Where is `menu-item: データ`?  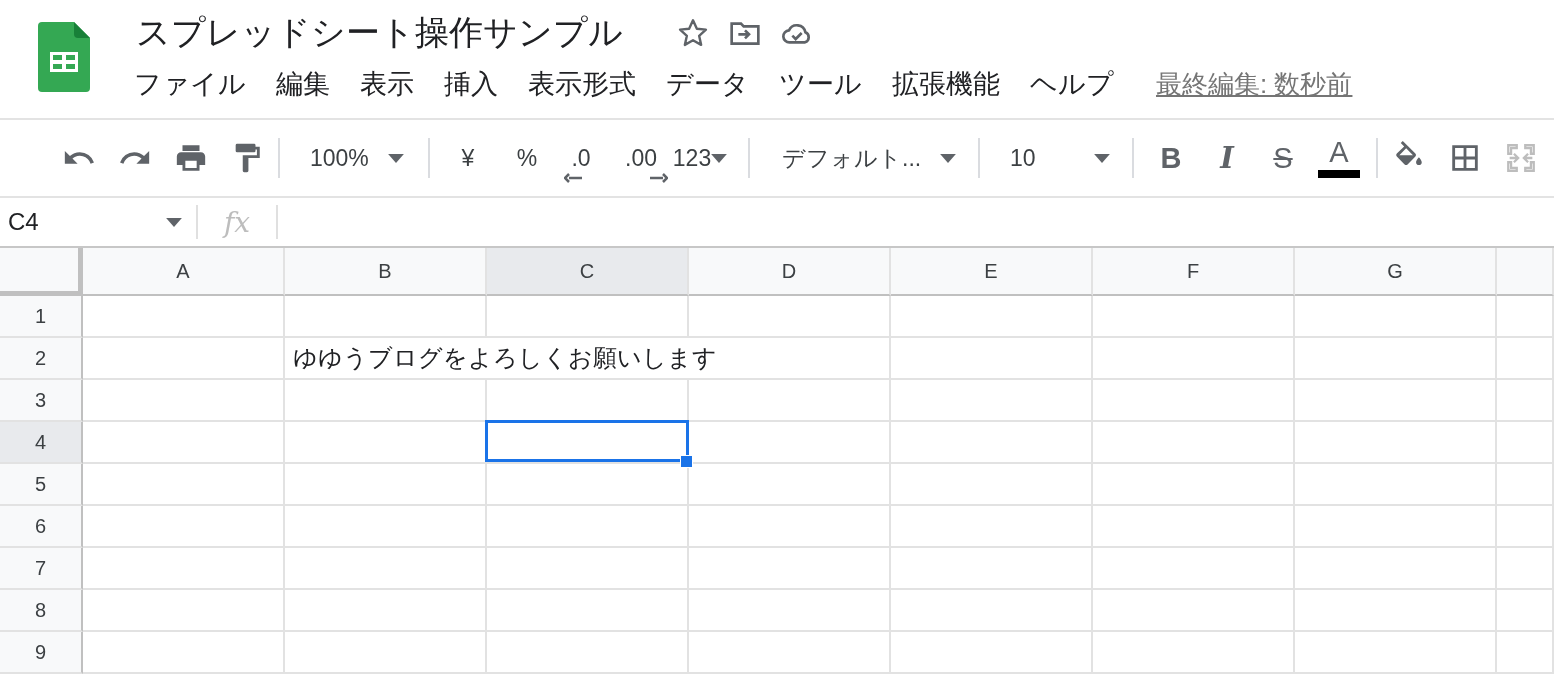
menu-item: データ is located at coordinates (715, 84).